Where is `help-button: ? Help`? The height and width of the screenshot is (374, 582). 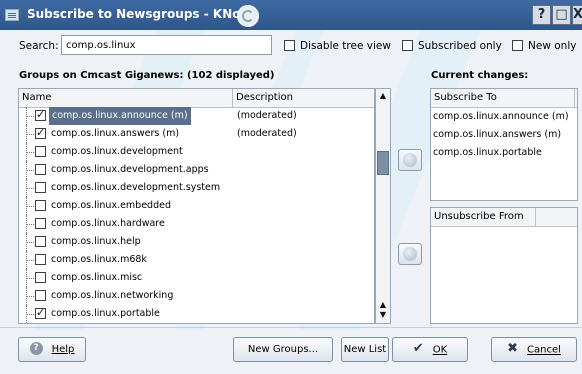
help-button: ? Help is located at coordinates (52, 349).